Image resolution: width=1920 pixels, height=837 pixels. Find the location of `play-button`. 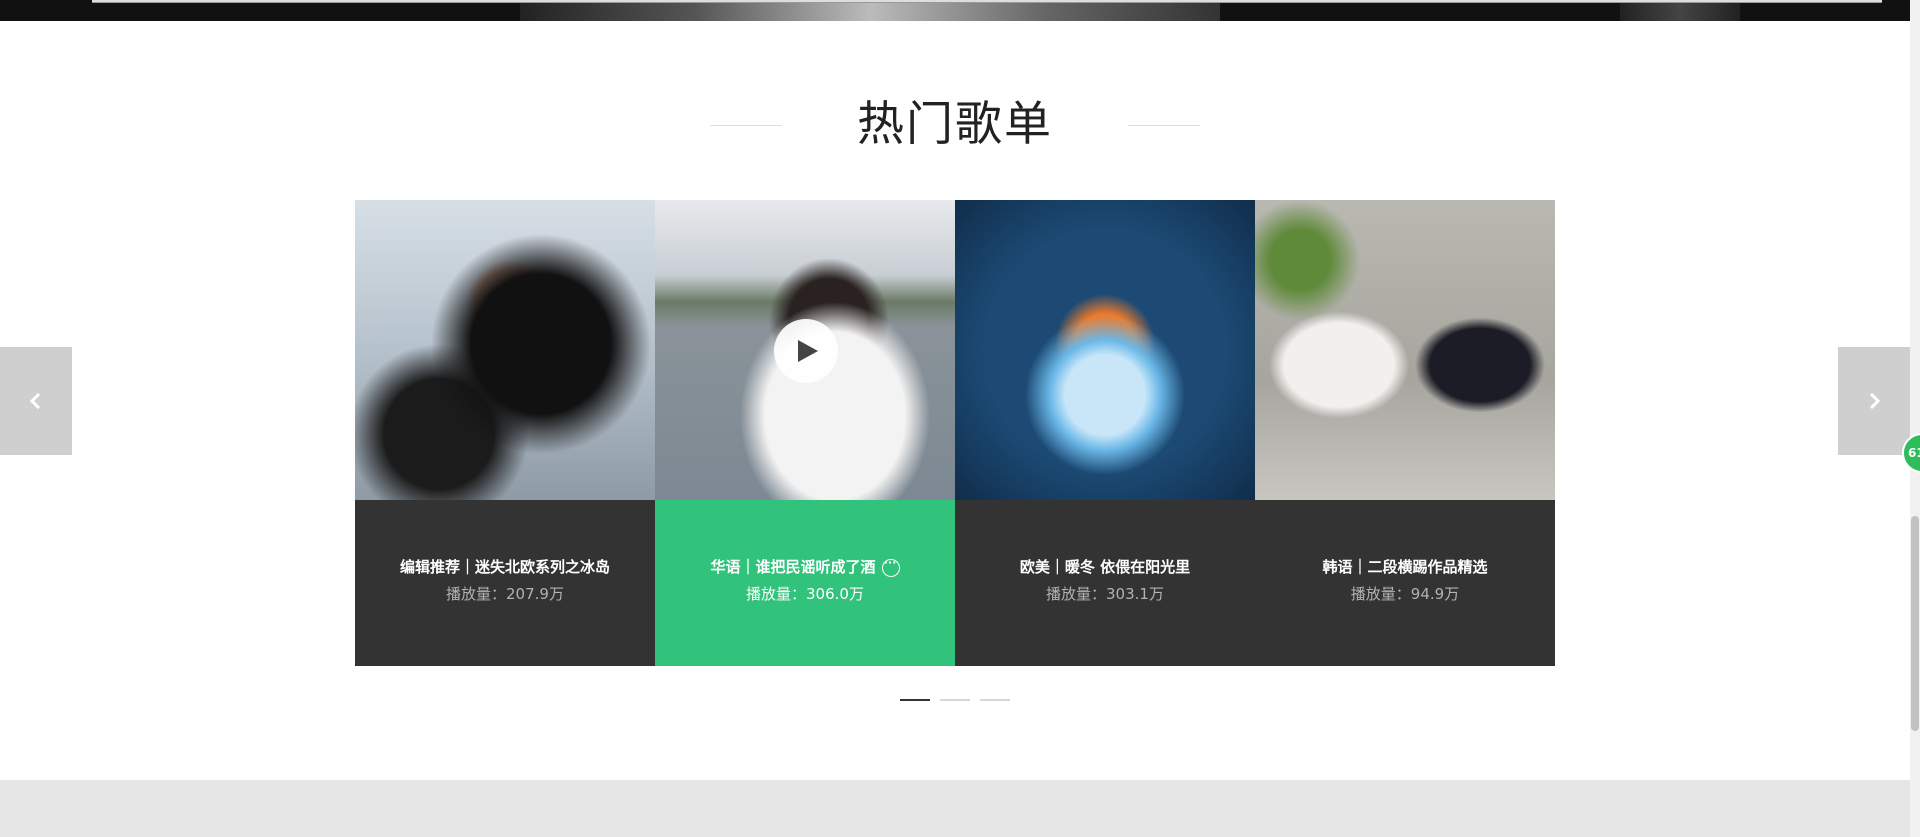

play-button is located at coordinates (806, 351).